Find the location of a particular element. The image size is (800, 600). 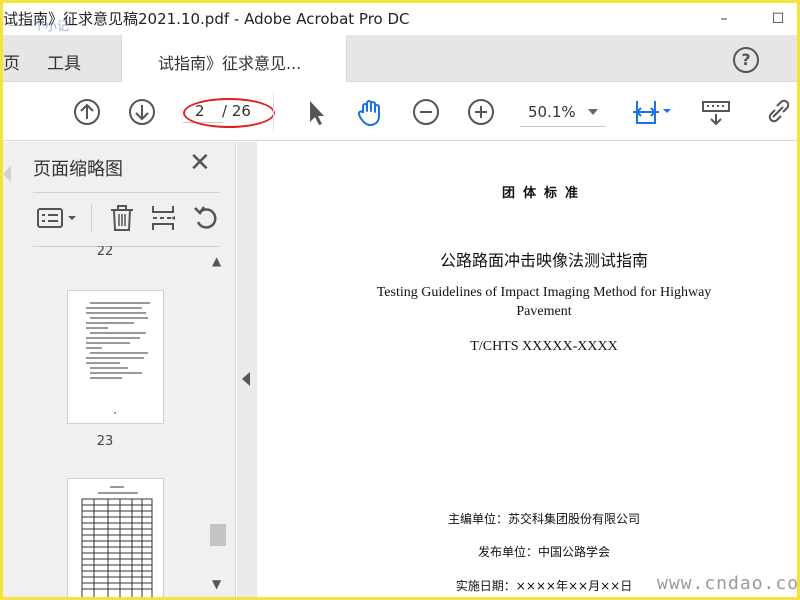

scroll-up-icon: ▲ is located at coordinates (216, 261).